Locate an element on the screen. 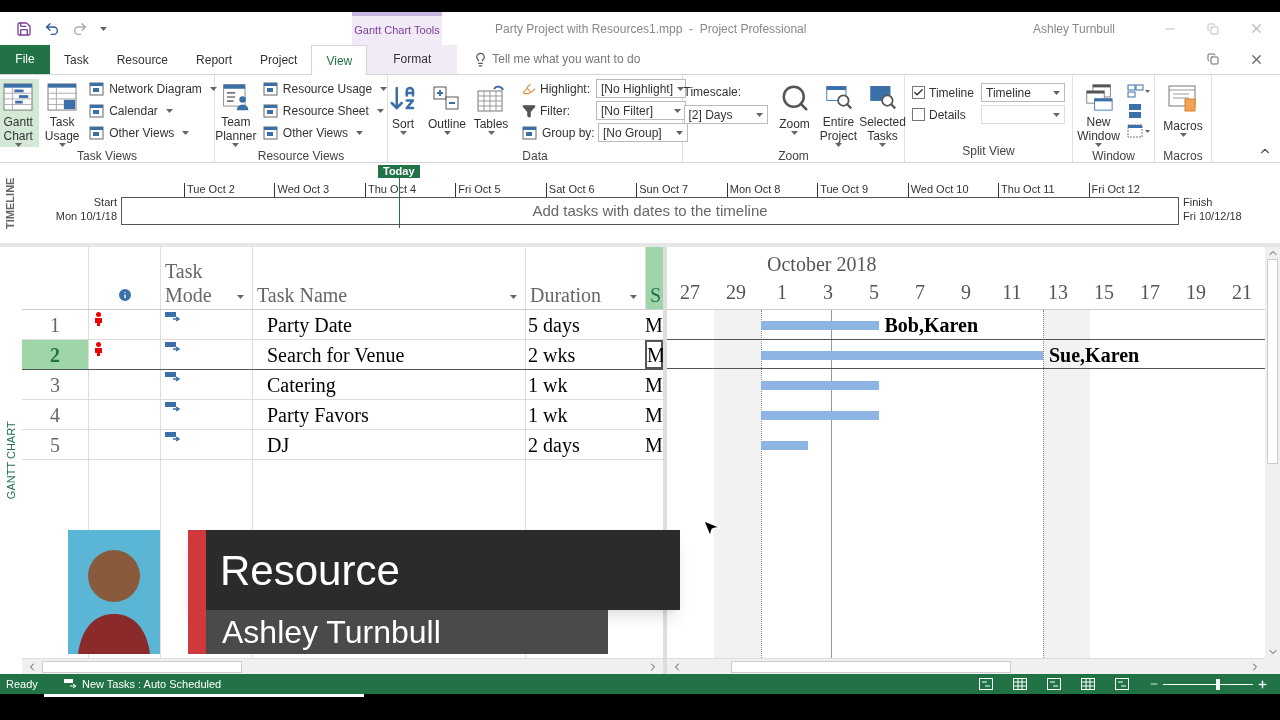  column-header: Task Name is located at coordinates (388, 278).